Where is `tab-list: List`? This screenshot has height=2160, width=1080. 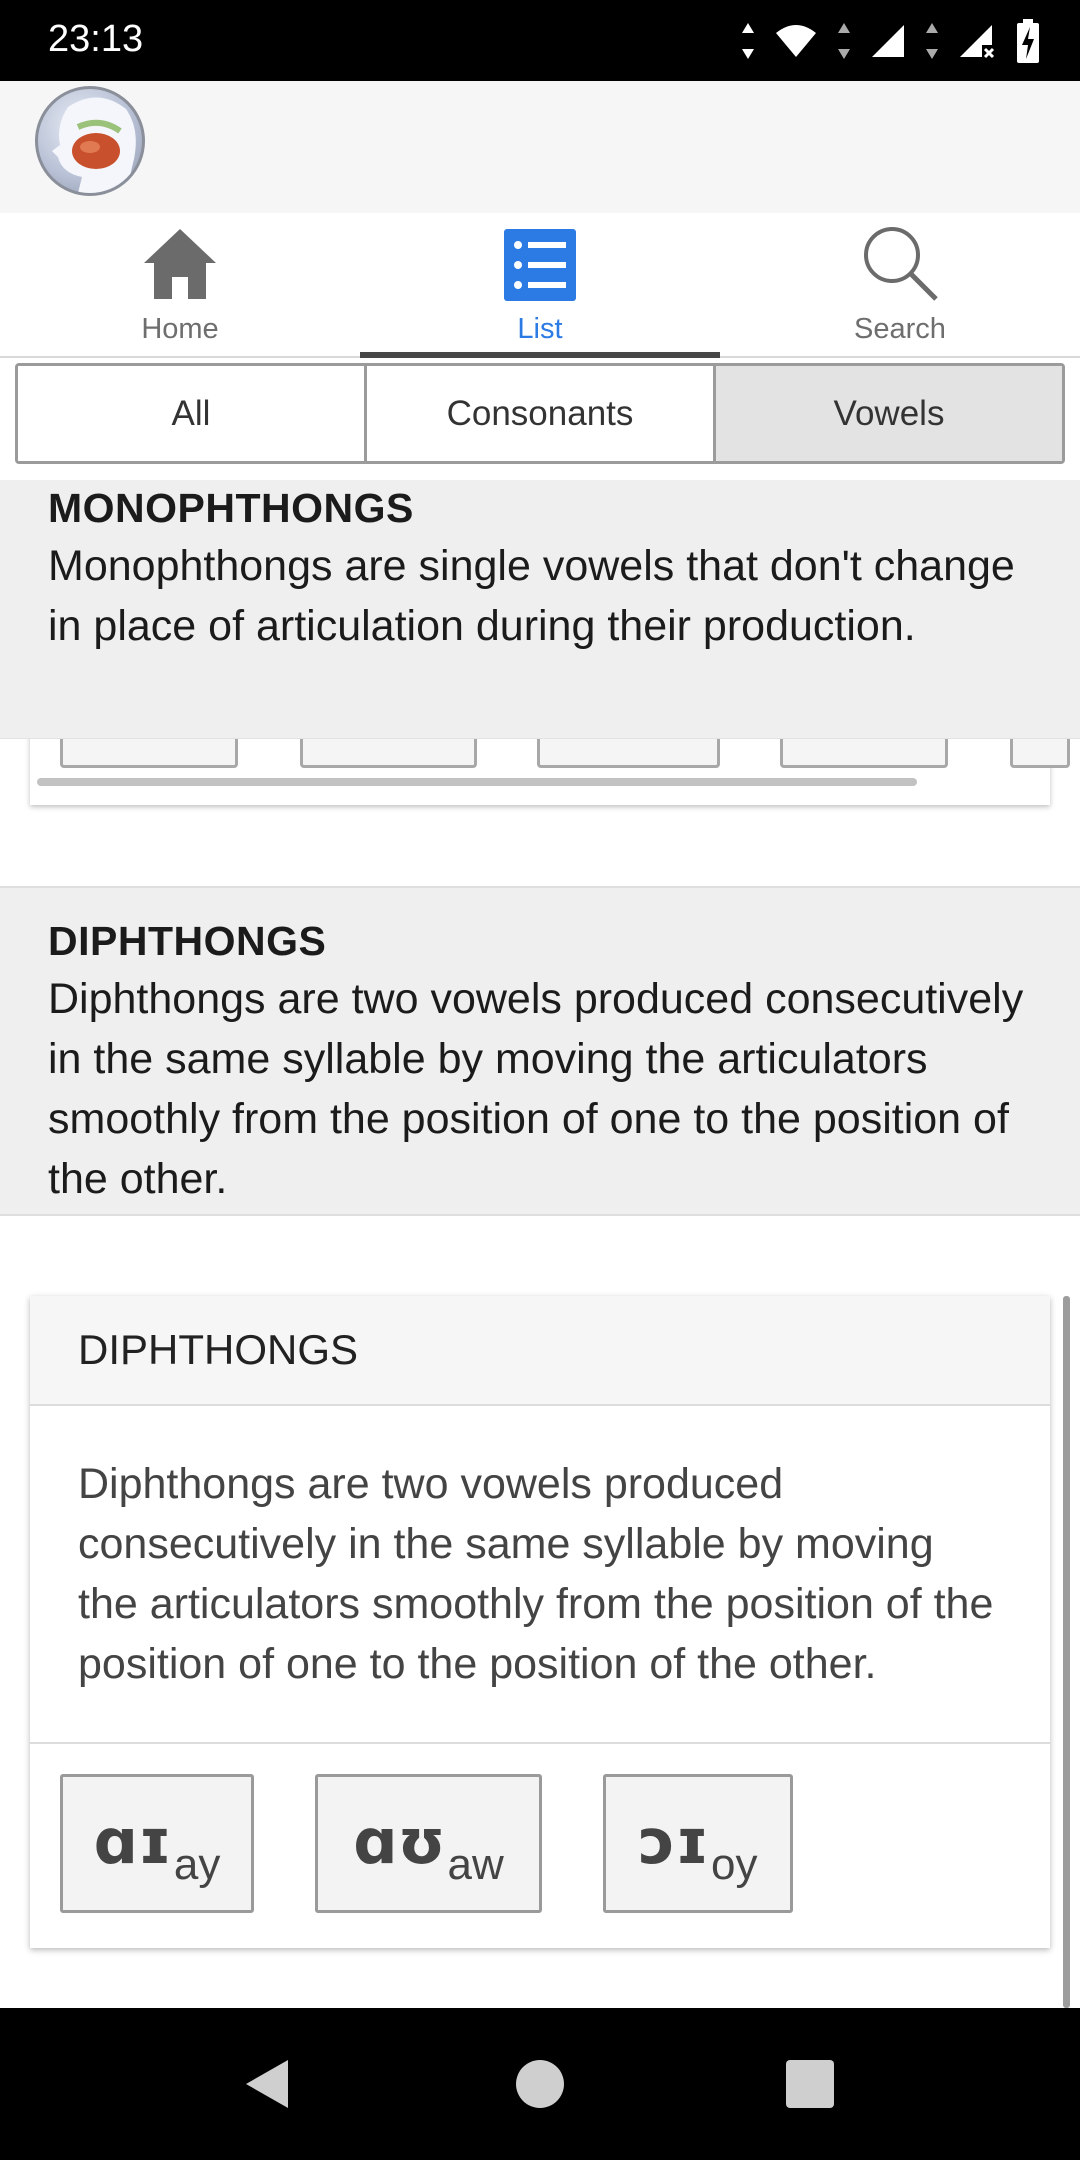 tab-list: List is located at coordinates (540, 285).